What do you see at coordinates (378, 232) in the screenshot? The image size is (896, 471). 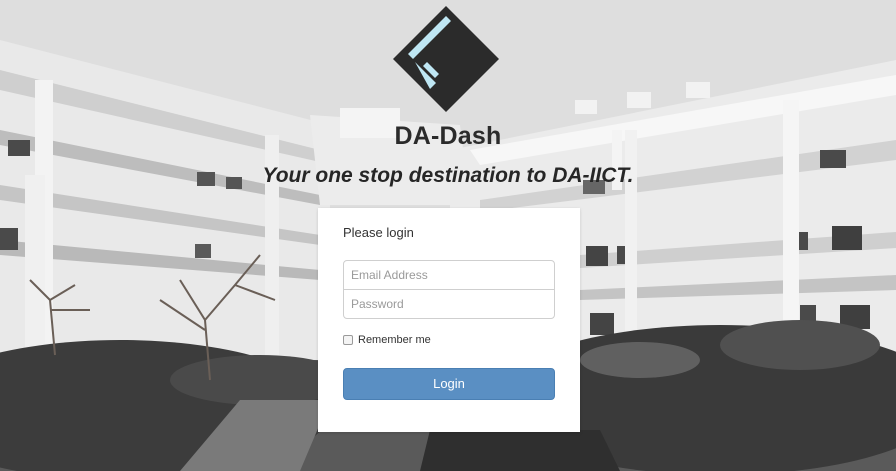 I see `login-heading: Please login` at bounding box center [378, 232].